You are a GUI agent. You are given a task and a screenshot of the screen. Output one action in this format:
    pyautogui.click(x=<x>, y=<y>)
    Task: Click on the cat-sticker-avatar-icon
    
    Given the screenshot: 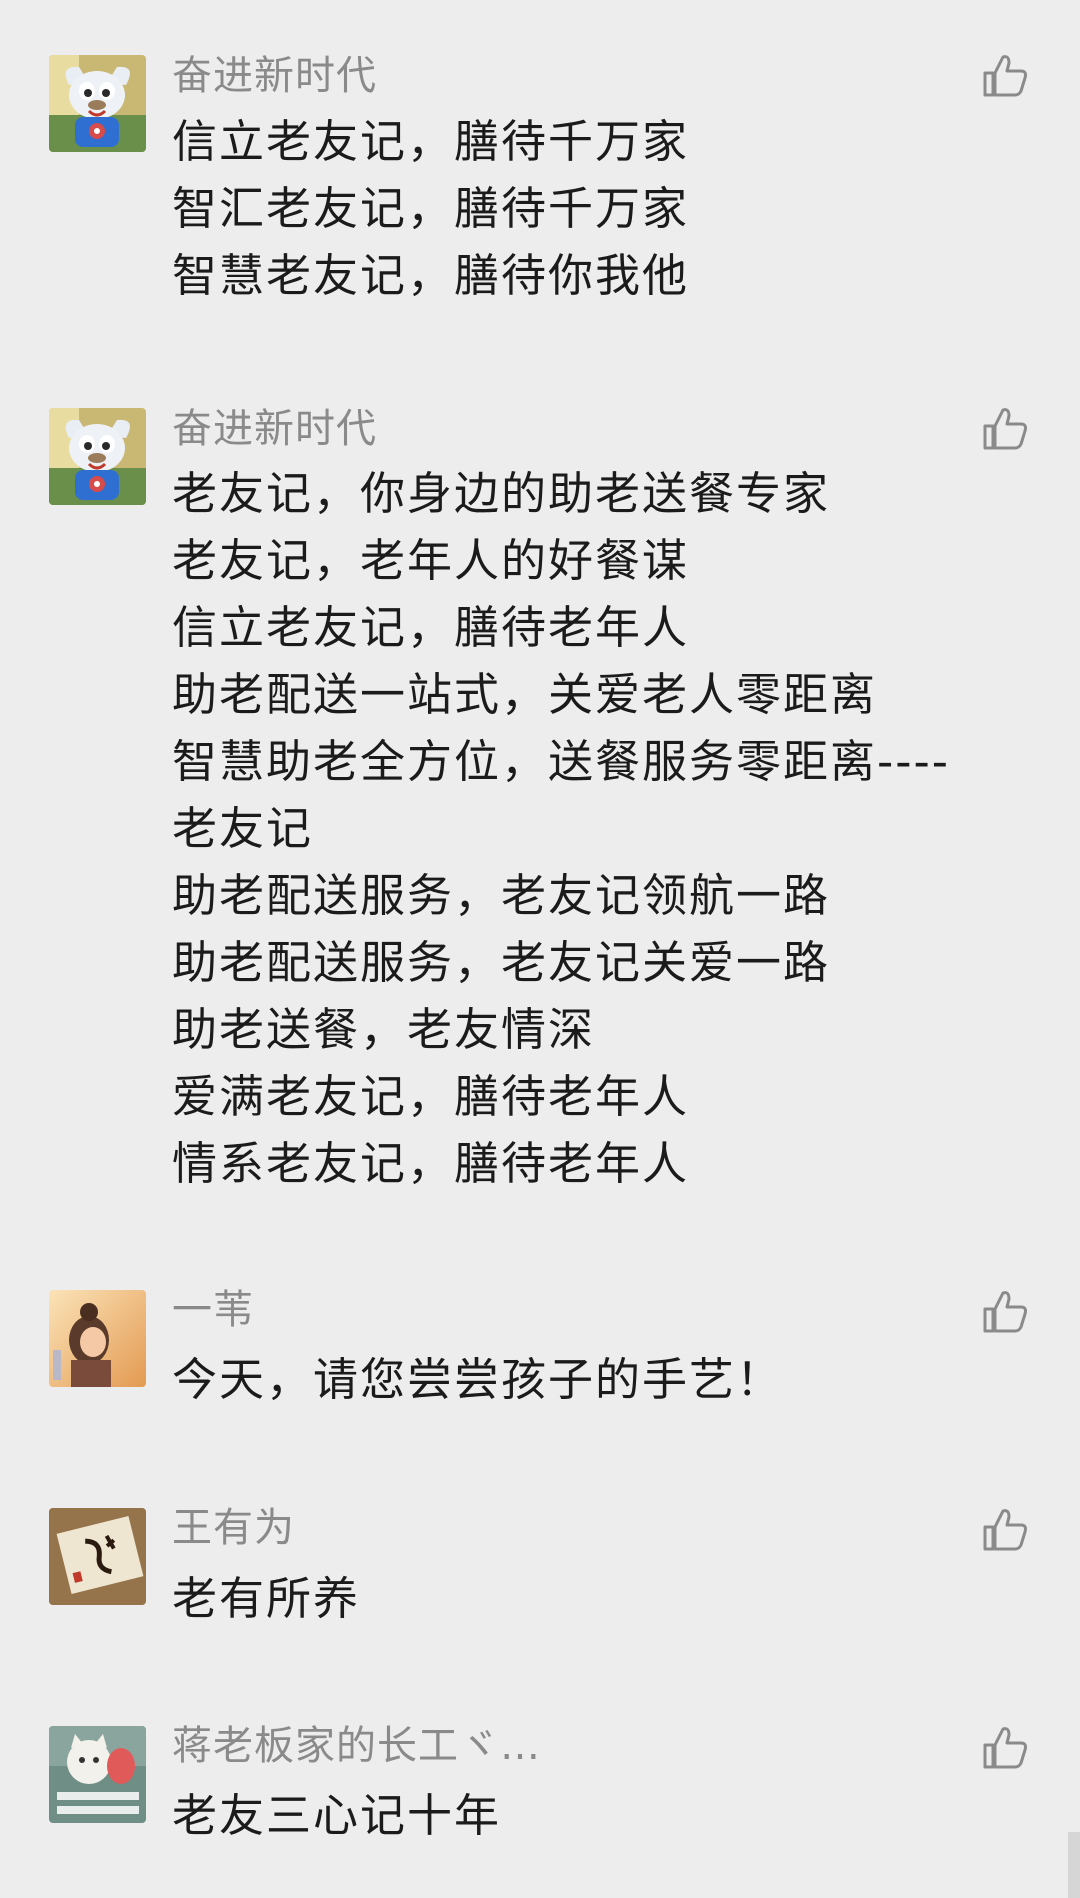 What is the action you would take?
    pyautogui.click(x=97, y=1774)
    